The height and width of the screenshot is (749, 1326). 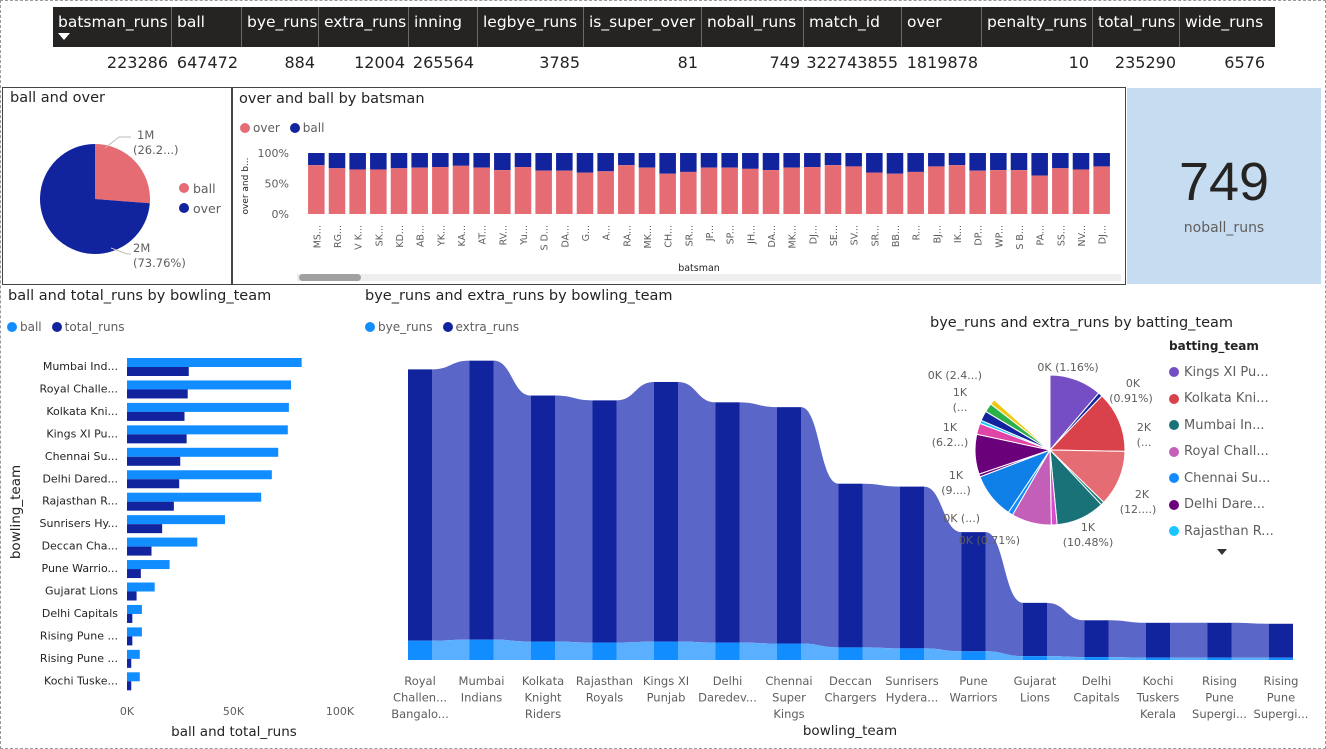 I want to click on horizontal-scrollbar-track, so click(x=709, y=277).